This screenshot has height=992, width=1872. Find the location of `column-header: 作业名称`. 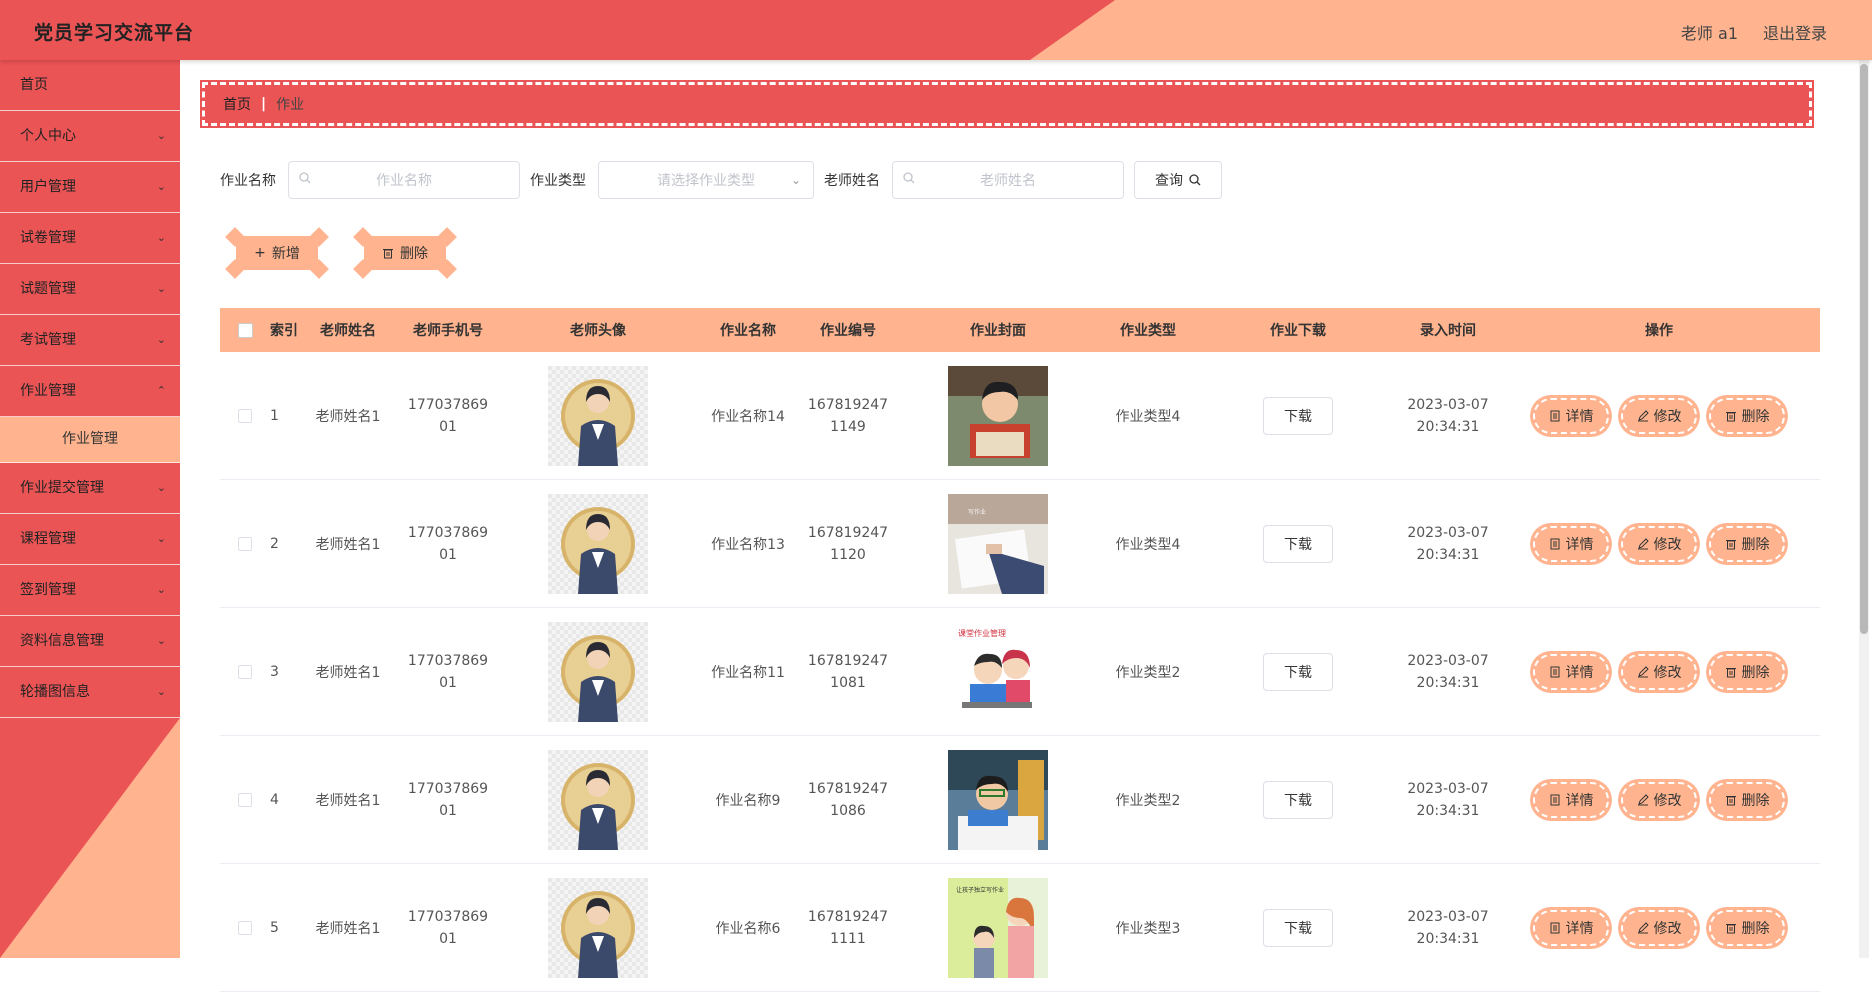

column-header: 作业名称 is located at coordinates (748, 331).